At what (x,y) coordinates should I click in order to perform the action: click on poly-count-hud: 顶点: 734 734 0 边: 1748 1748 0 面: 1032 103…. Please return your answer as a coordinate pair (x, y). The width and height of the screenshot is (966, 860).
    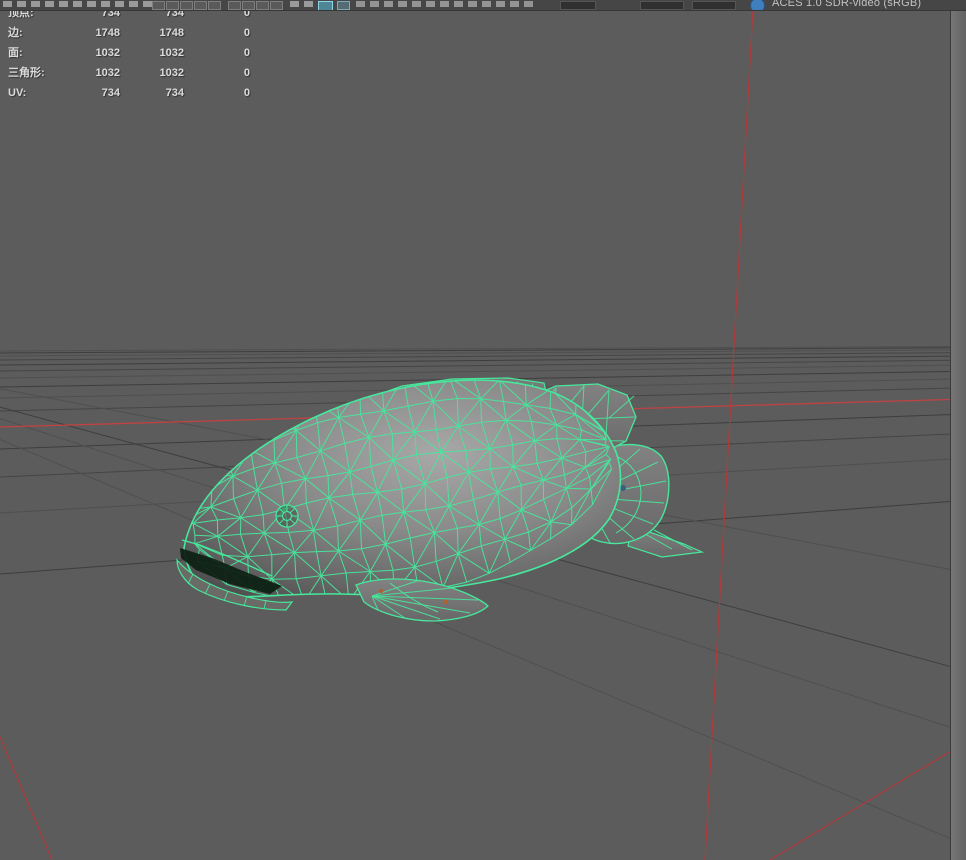
    Looking at the image, I should click on (125, 53).